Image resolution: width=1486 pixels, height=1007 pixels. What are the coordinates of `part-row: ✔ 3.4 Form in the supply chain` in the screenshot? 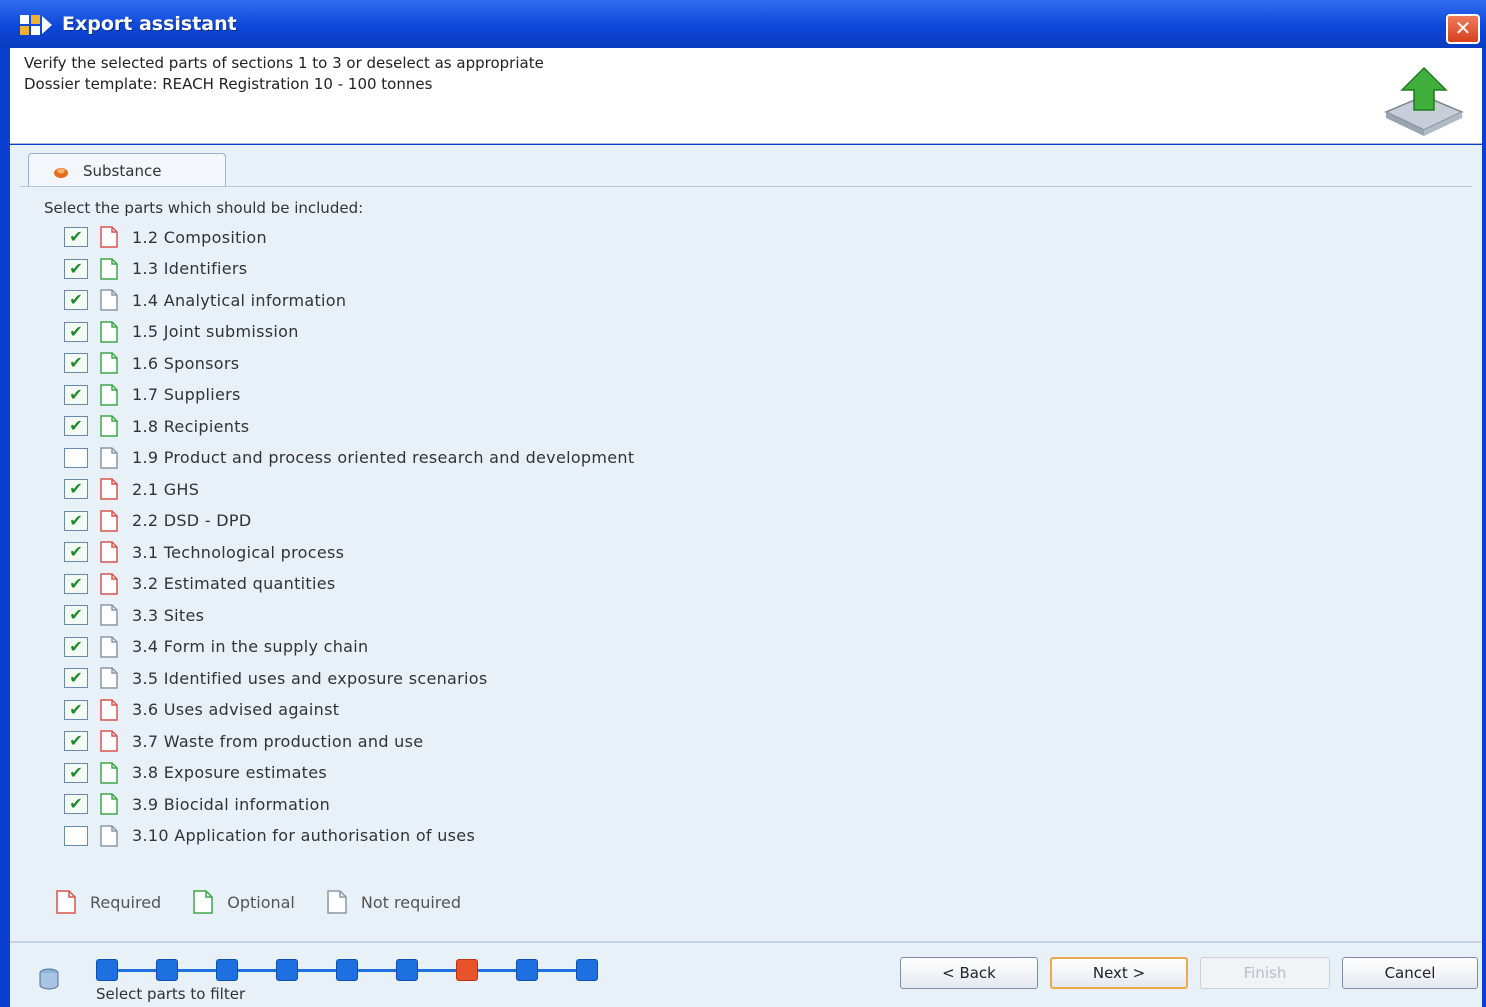 It's located at (216, 647).